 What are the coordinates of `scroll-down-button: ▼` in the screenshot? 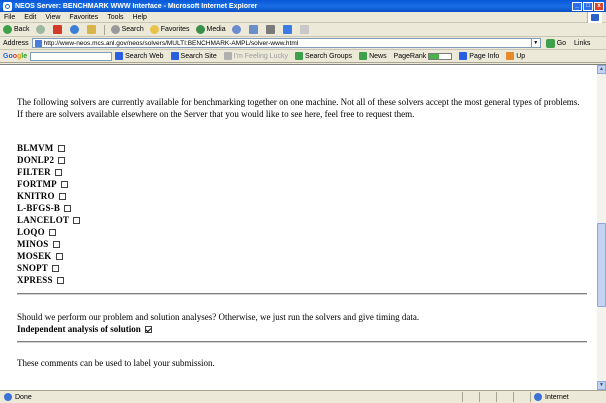 It's located at (601, 385).